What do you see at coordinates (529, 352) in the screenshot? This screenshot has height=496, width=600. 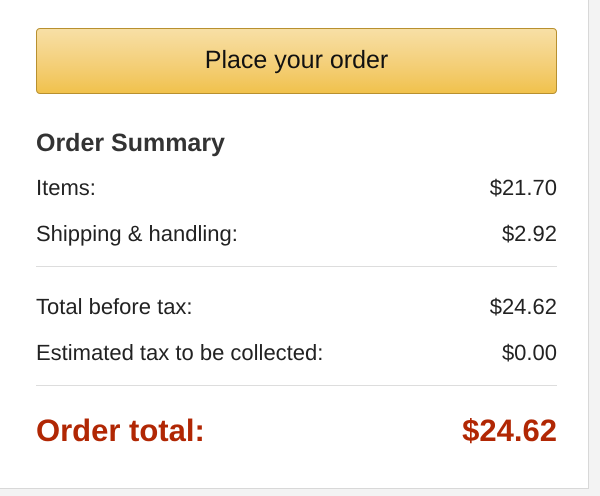 I see `row-value: $0.00` at bounding box center [529, 352].